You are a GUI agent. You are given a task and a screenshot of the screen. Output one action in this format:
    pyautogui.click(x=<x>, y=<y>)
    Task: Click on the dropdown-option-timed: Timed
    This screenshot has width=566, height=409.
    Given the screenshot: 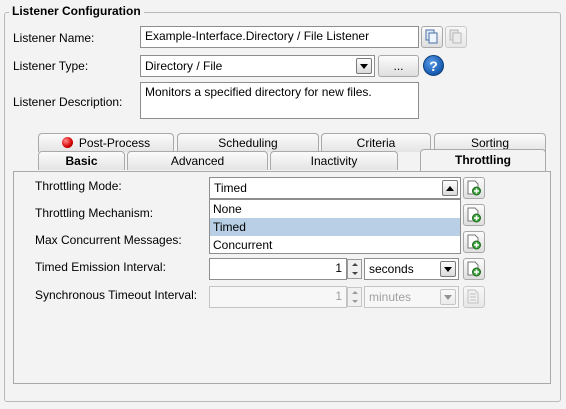 What is the action you would take?
    pyautogui.click(x=335, y=227)
    